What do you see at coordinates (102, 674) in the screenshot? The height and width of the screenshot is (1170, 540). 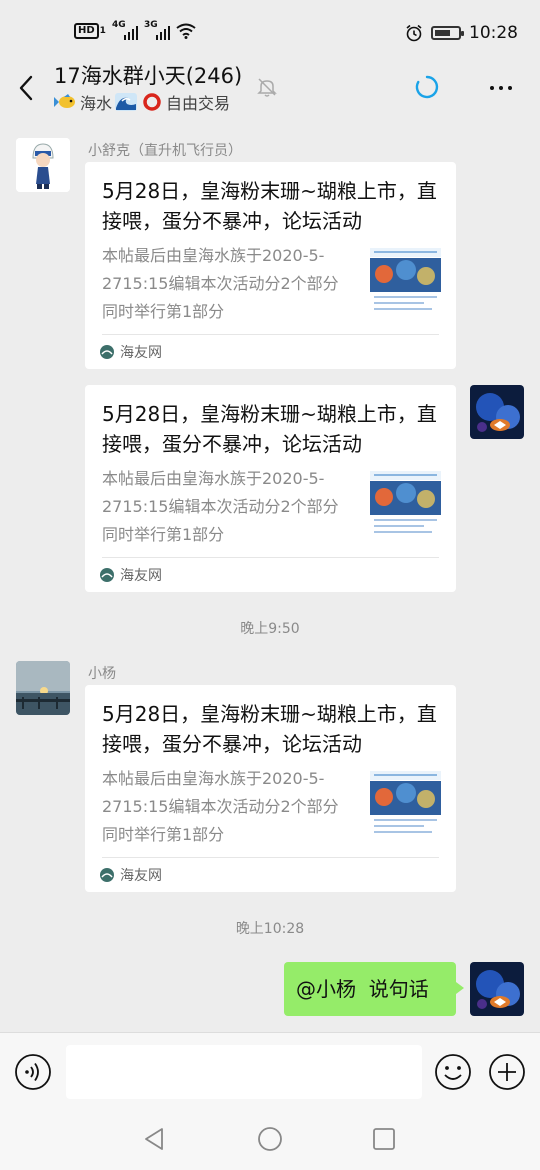 I see `sender-name: 小杨` at bounding box center [102, 674].